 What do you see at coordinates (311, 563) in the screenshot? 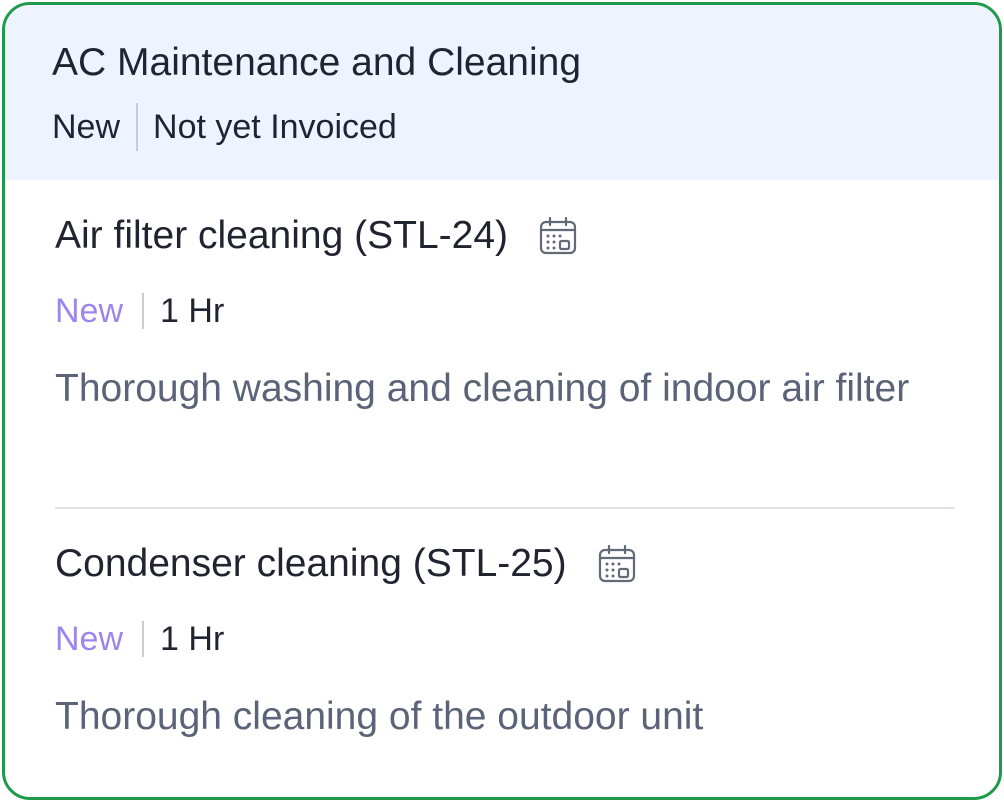
I see `service-title: Condenser cleaning (STL-25)` at bounding box center [311, 563].